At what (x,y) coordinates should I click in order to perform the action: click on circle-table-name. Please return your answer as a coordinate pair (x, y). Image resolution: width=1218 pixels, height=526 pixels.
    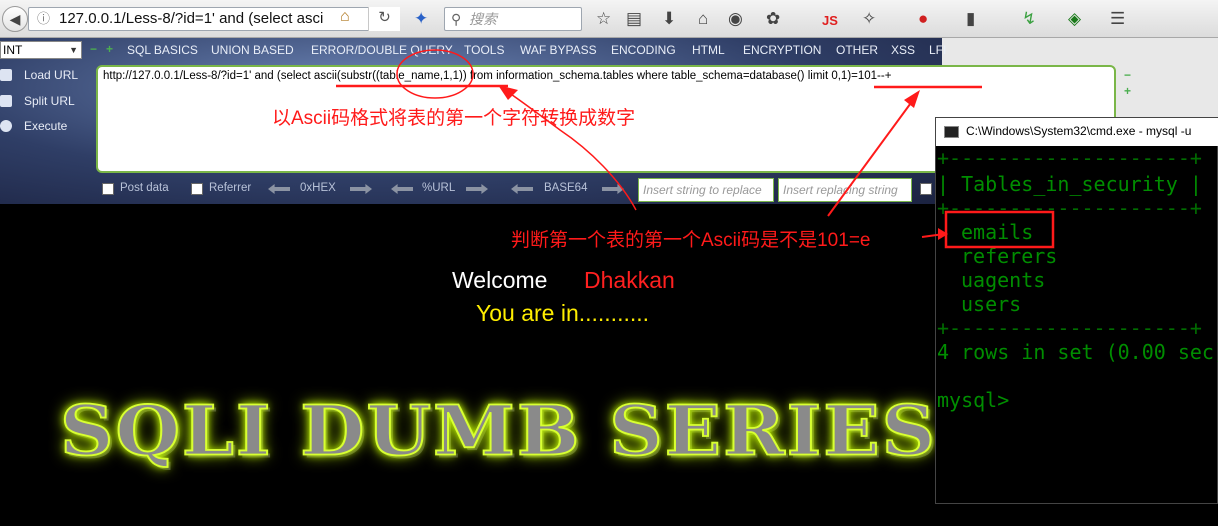
    Looking at the image, I should click on (435, 74).